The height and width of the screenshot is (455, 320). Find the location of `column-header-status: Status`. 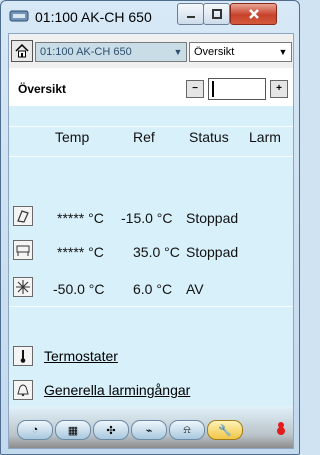

column-header-status: Status is located at coordinates (209, 137).